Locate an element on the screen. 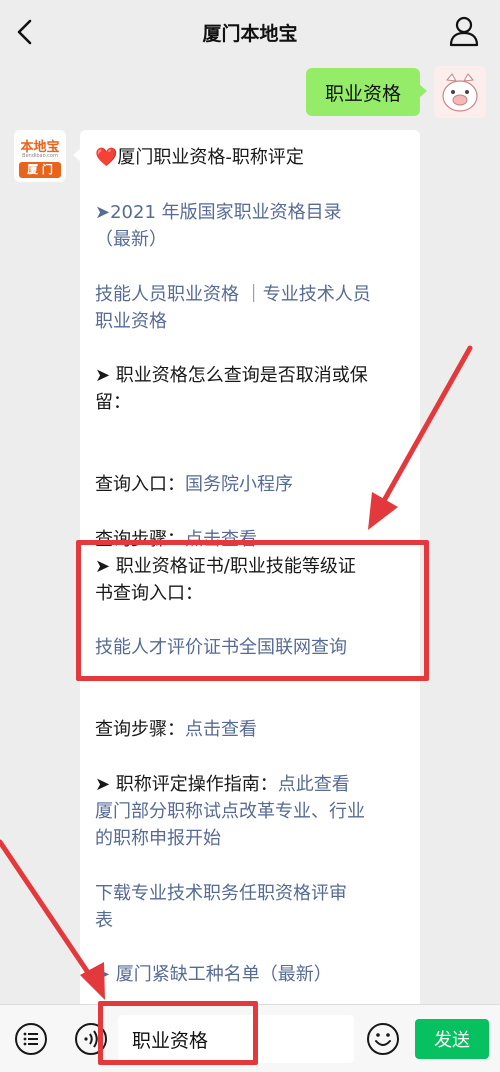 Image resolution: width=500 pixels, height=1072 pixels. sent-message-bubble: 职业资格 is located at coordinates (366, 92).